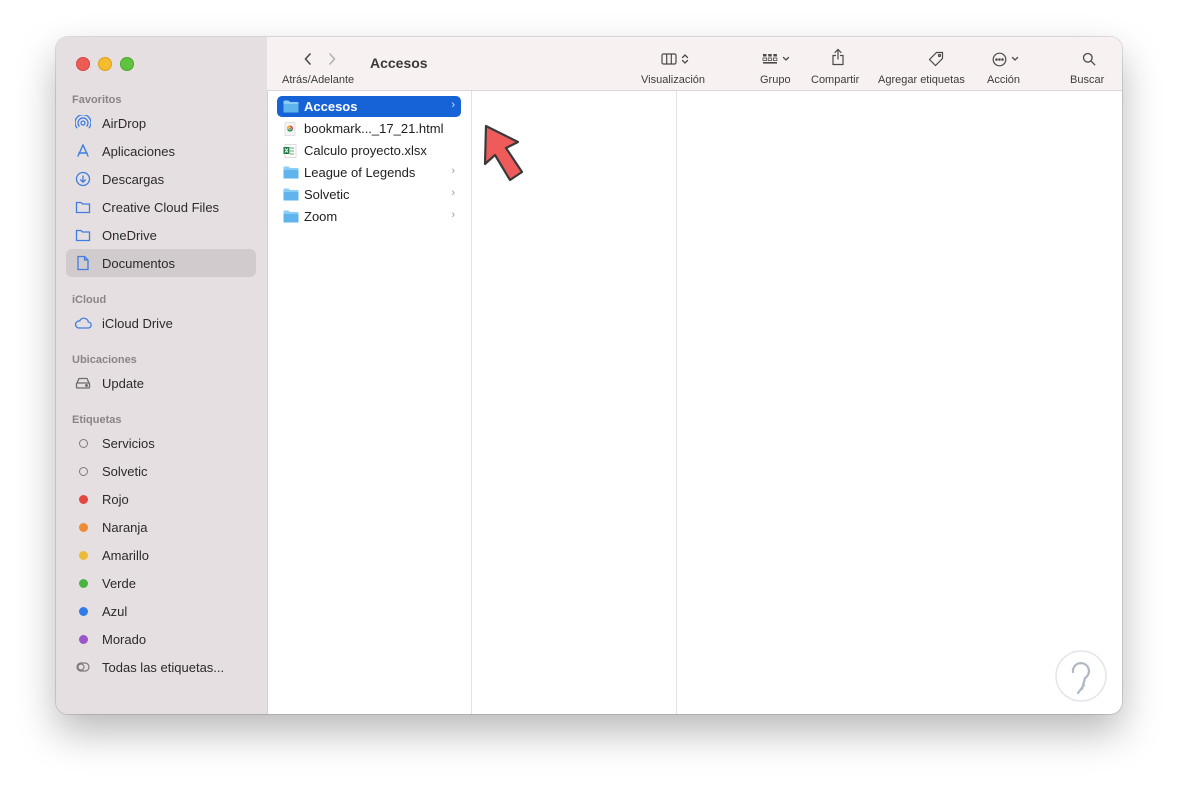 The width and height of the screenshot is (1178, 789). Describe the element at coordinates (161, 499) in the screenshot. I see `sidebar-tag-rojo: Rojo` at that location.